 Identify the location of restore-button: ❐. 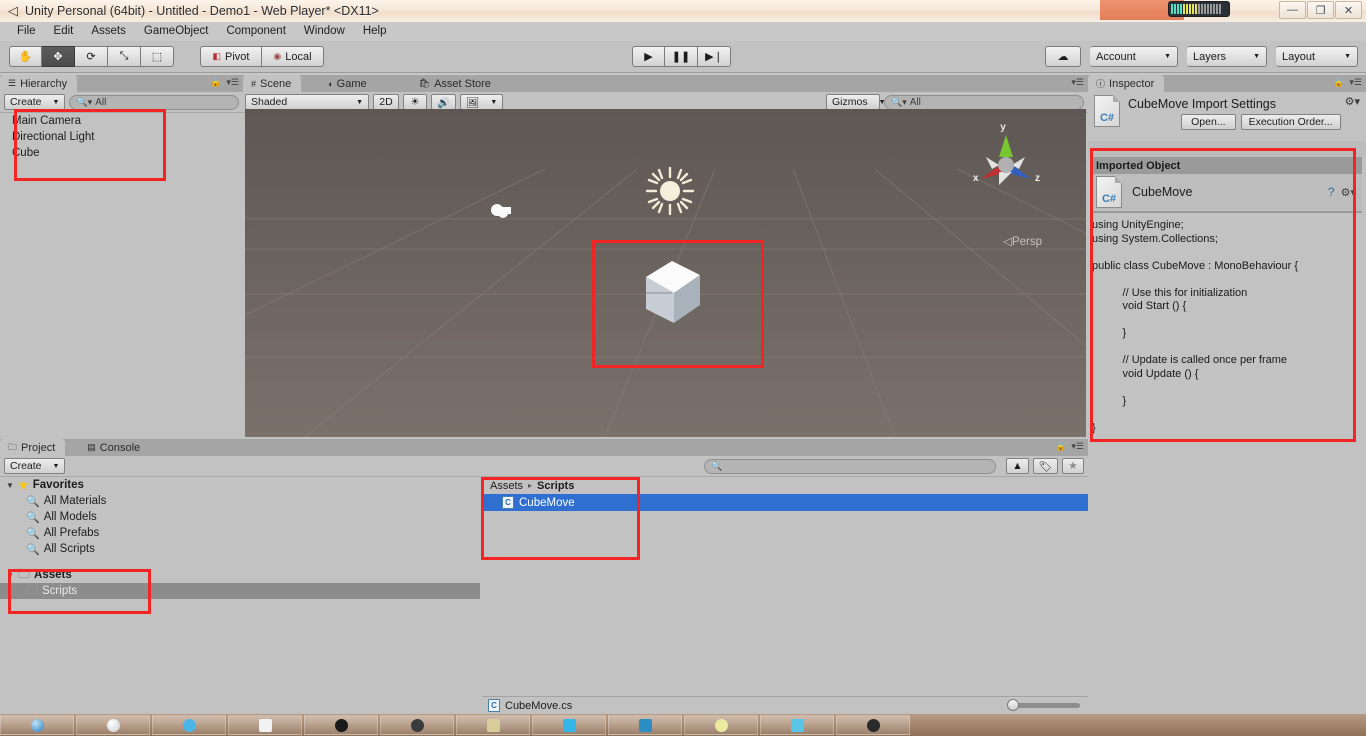
(1320, 10).